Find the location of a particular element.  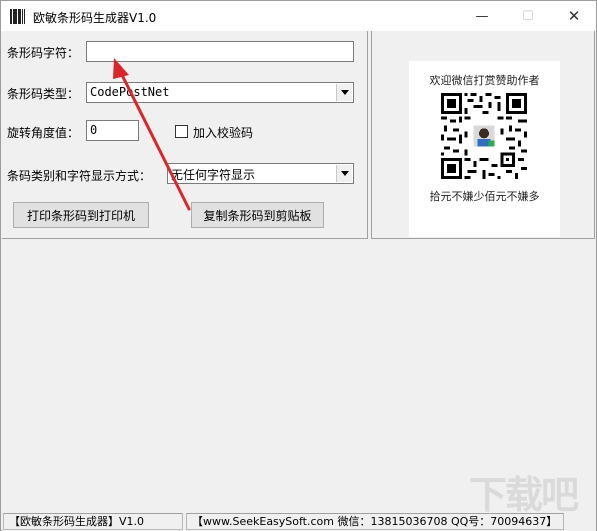

barcode-app-icon is located at coordinates (17, 16).